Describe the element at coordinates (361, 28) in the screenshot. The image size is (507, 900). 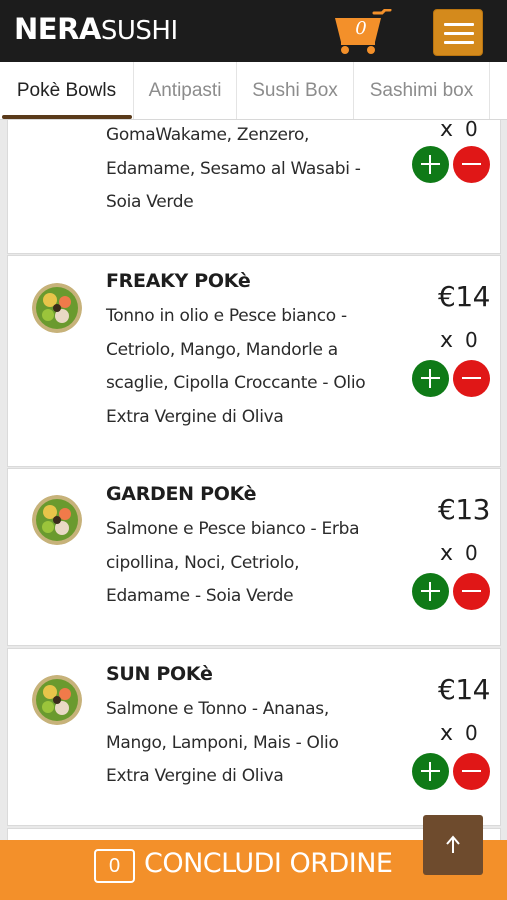
I see `cart-count: 0` at that location.